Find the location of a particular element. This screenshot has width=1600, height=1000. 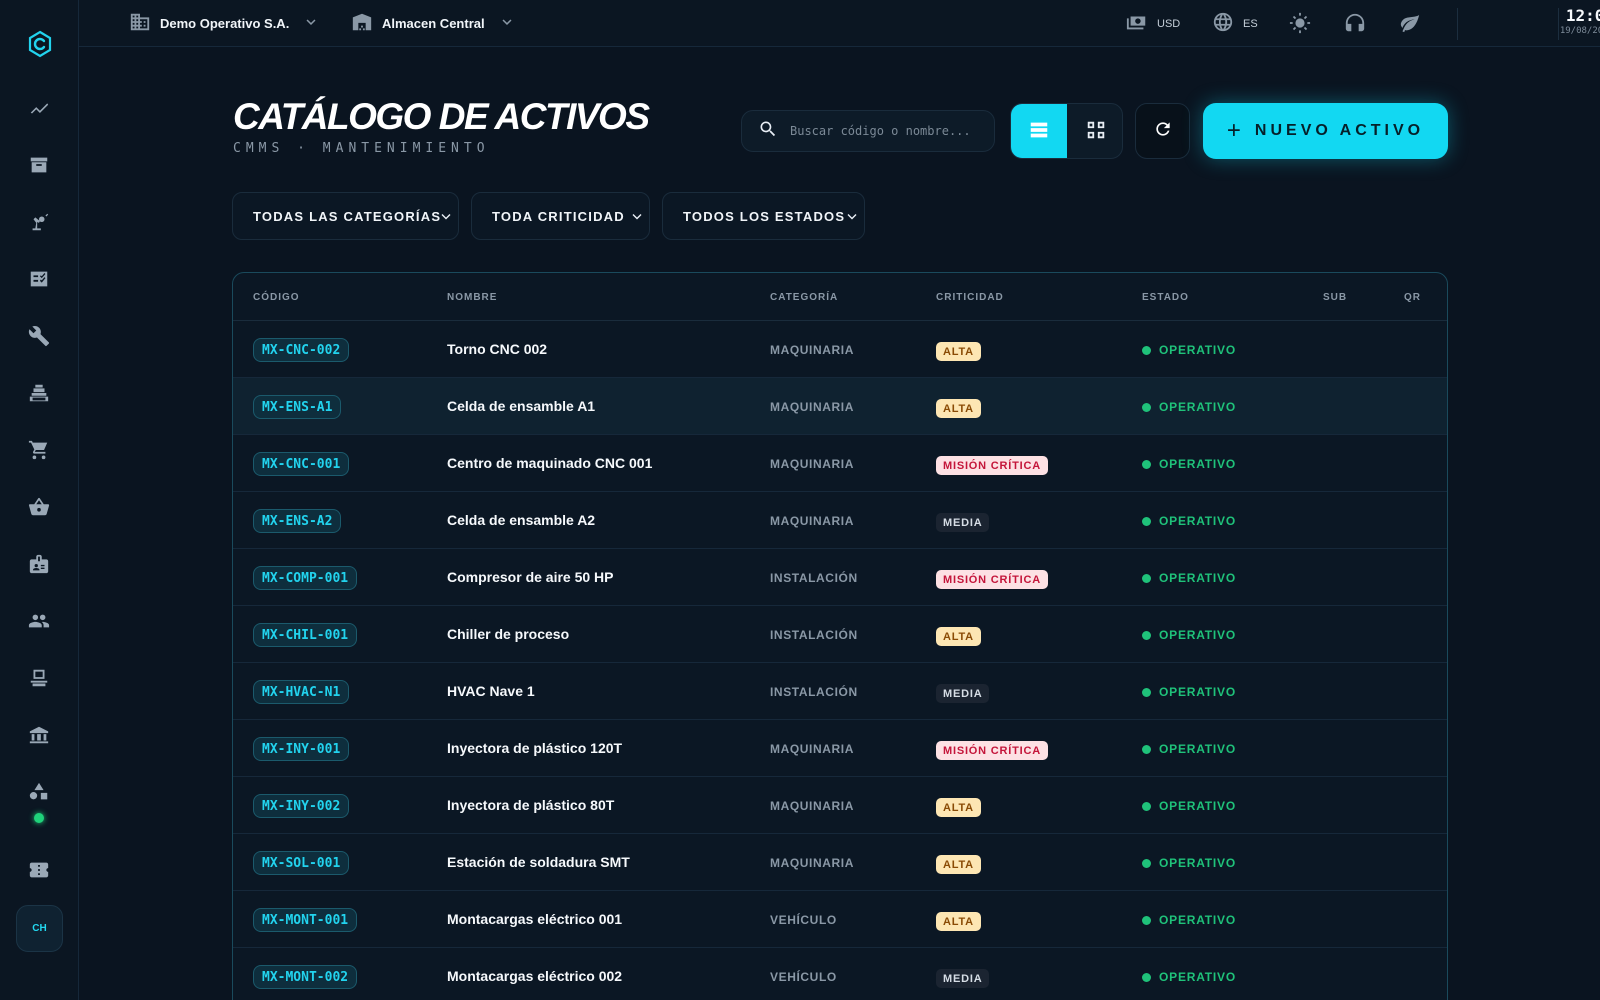

checklist-icon is located at coordinates (39, 279).